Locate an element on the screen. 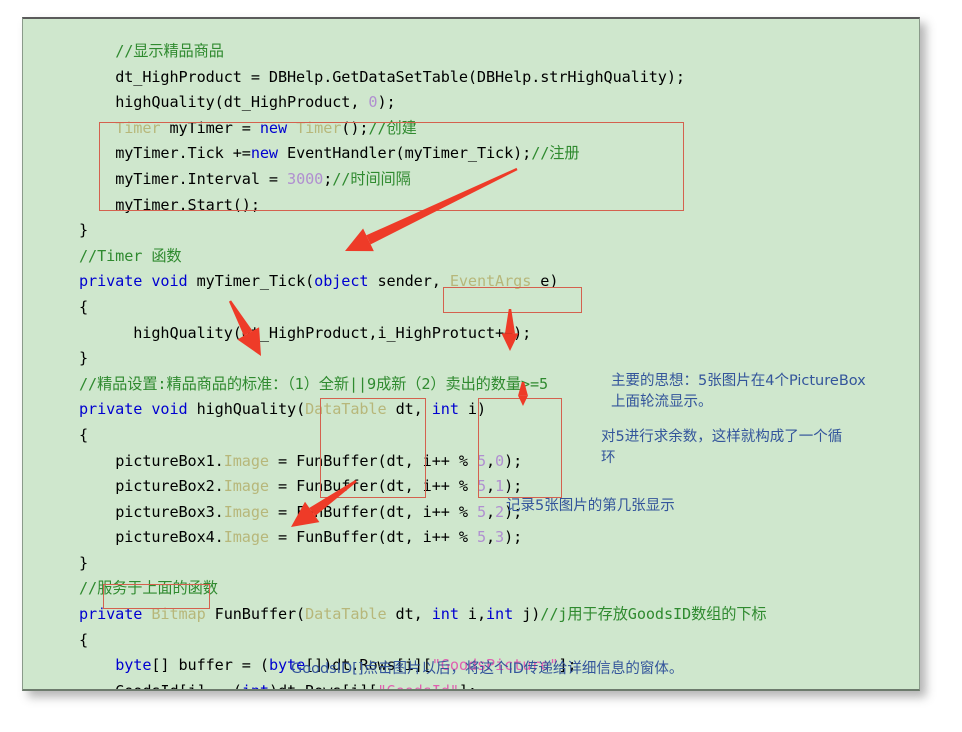 This screenshot has width=962, height=732. code-token: FunBuffer( is located at coordinates (255, 614).